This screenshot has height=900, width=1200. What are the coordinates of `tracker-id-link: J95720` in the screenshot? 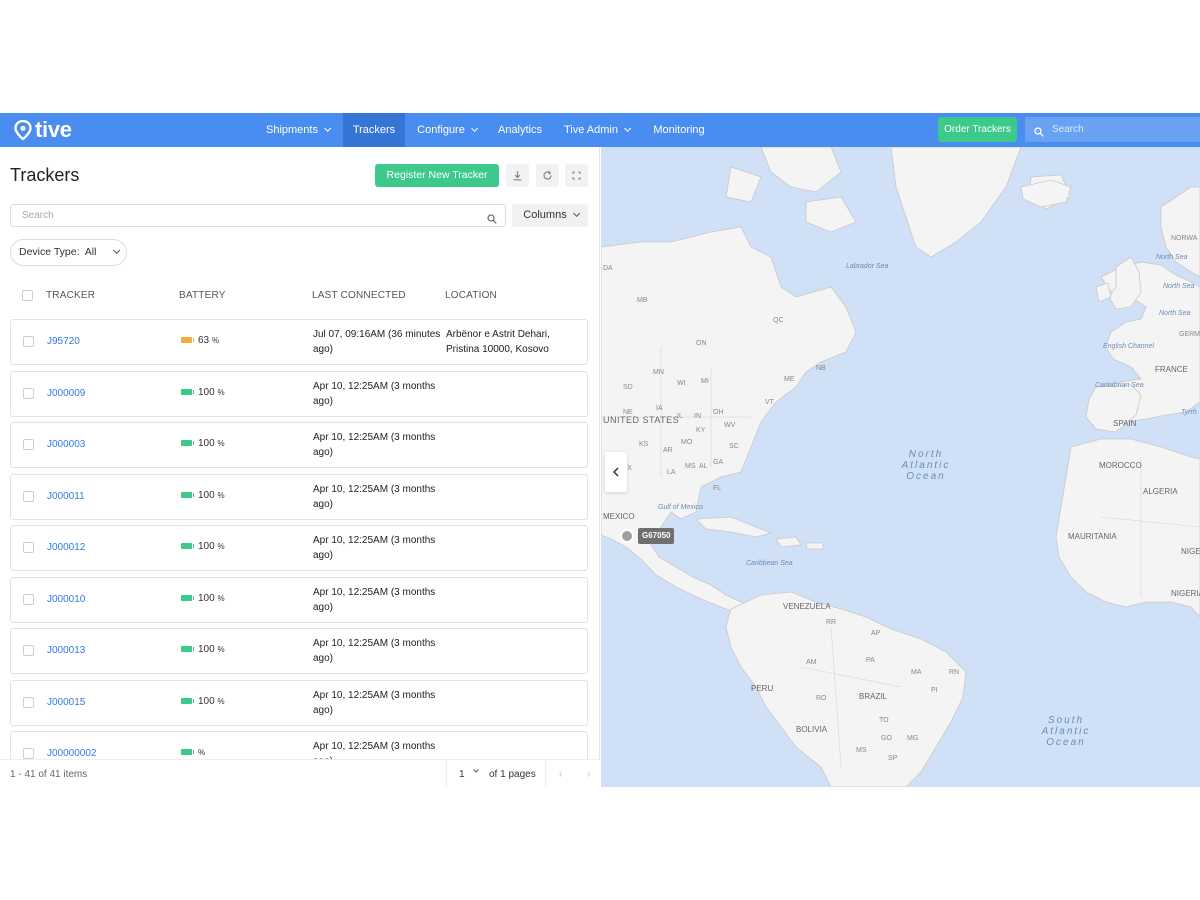 It's located at (63, 341).